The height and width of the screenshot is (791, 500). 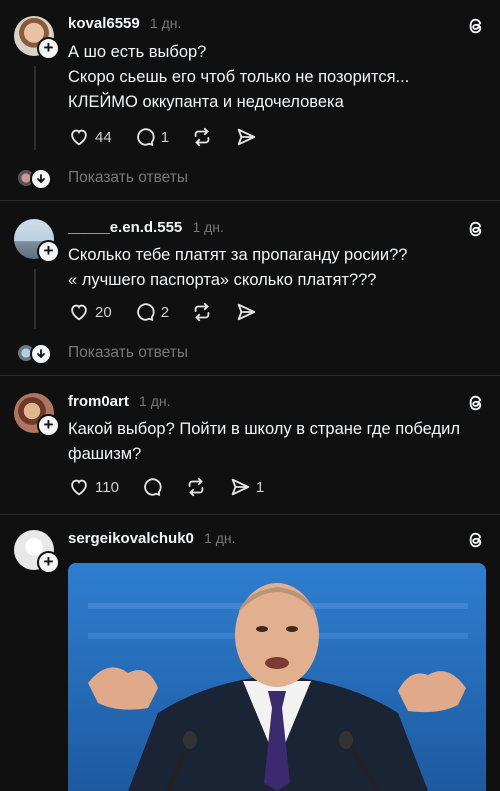 What do you see at coordinates (165, 137) in the screenshot?
I see `comment-count: 1` at bounding box center [165, 137].